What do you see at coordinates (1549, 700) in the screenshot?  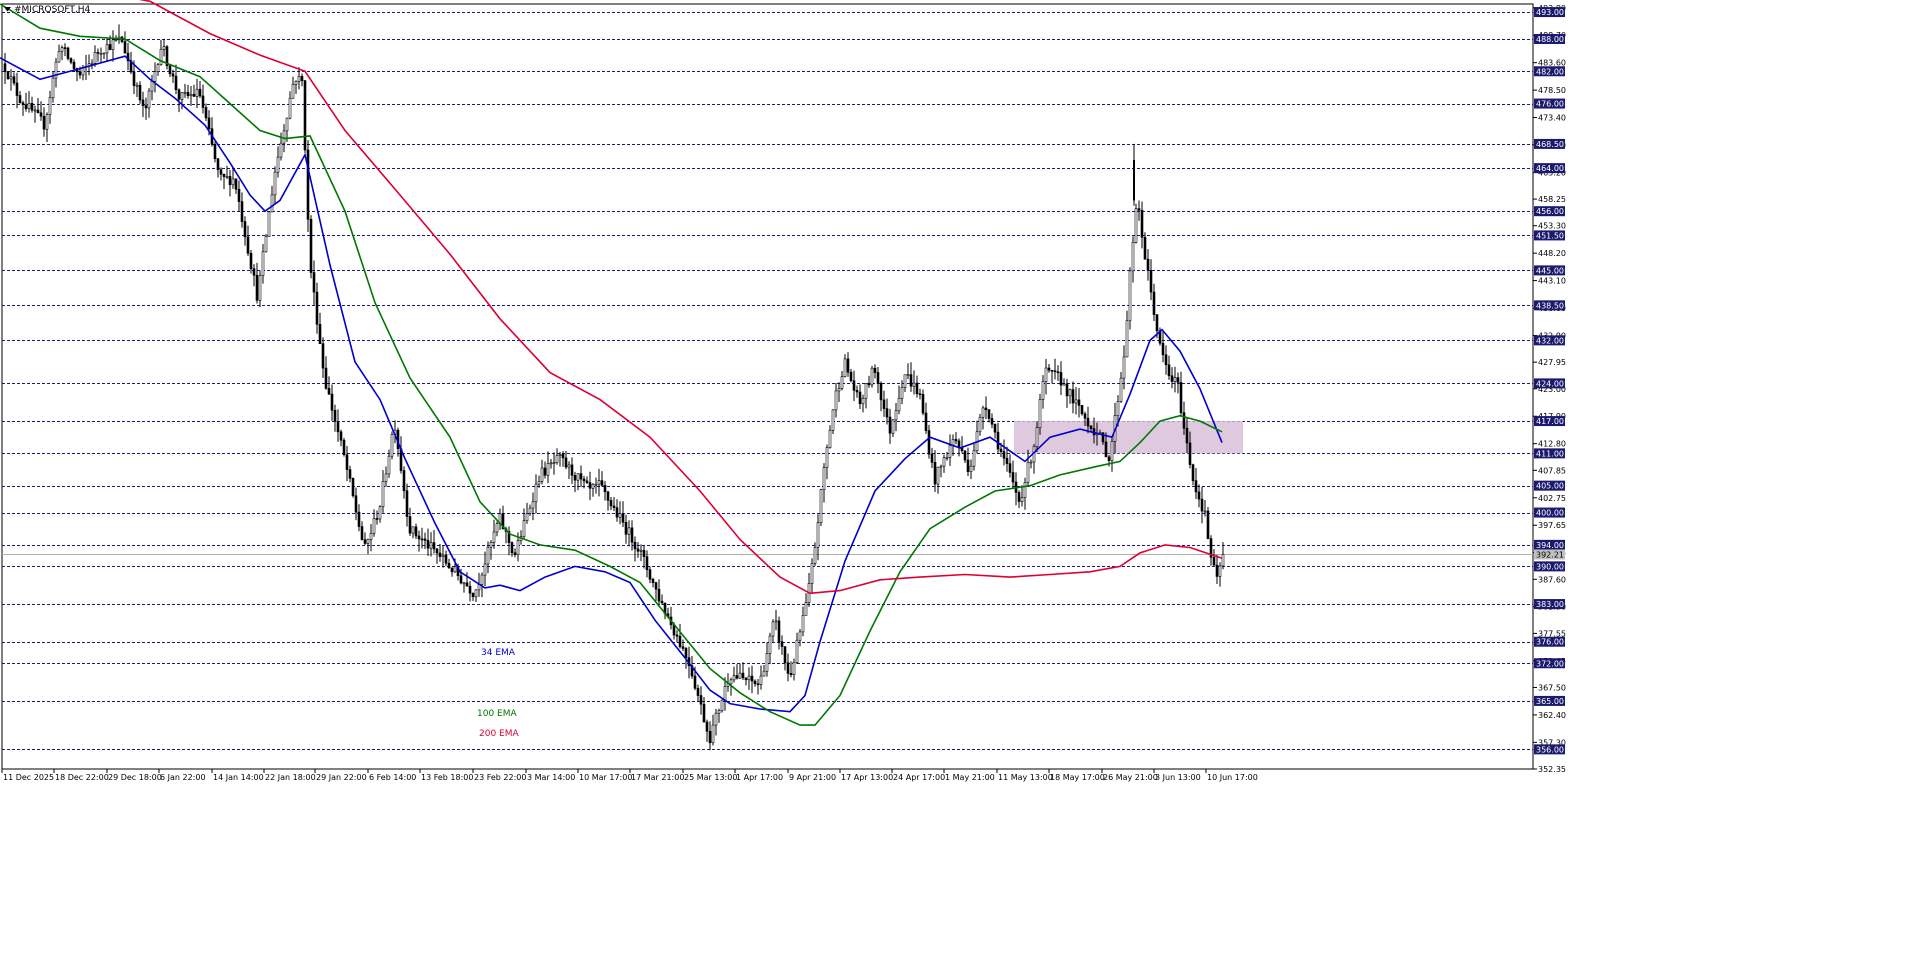 I see `level-price-label: 365.00` at bounding box center [1549, 700].